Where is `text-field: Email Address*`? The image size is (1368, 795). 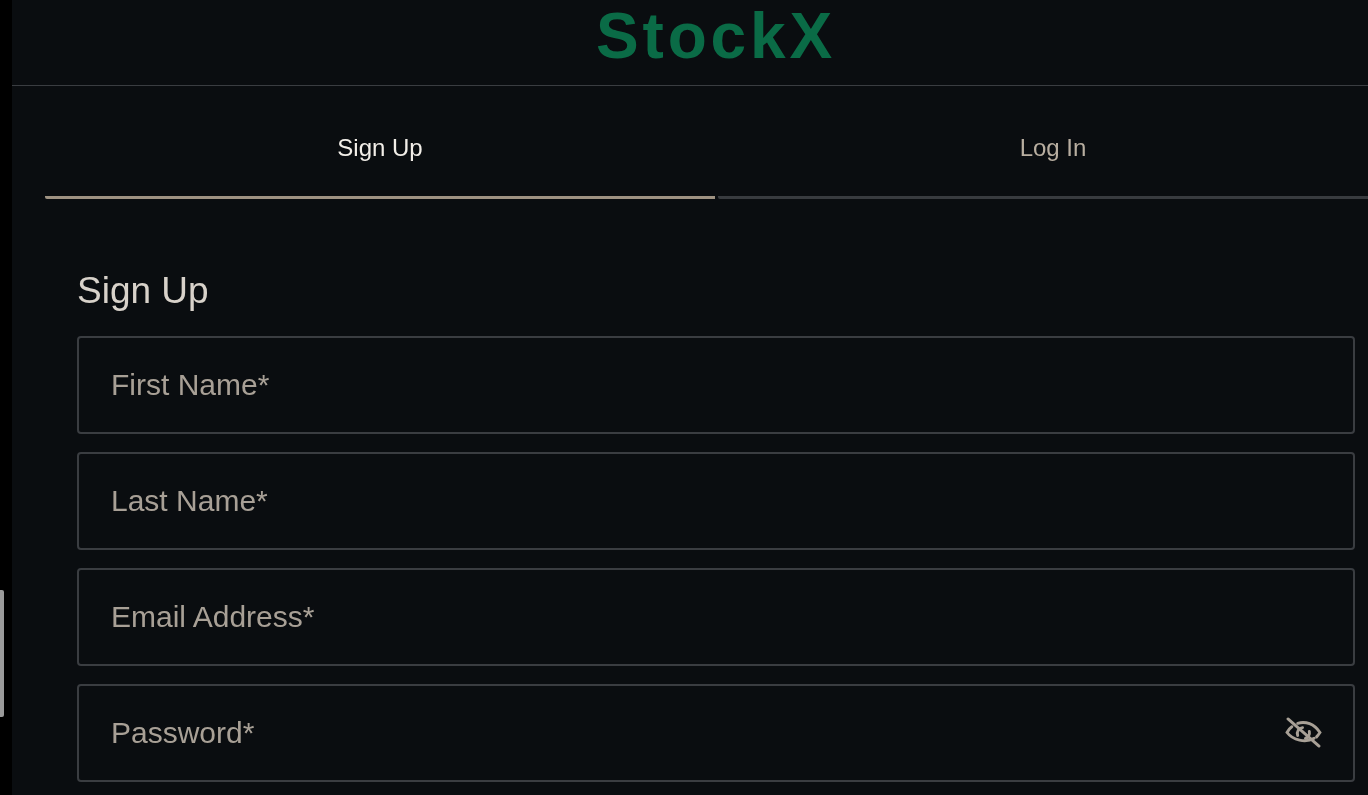 text-field: Email Address* is located at coordinates (716, 617).